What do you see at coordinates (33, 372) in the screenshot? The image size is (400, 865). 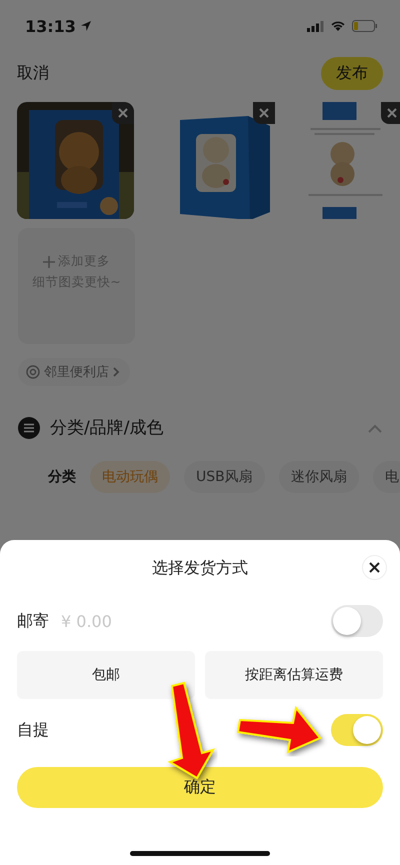 I see `location-pin-icon` at bounding box center [33, 372].